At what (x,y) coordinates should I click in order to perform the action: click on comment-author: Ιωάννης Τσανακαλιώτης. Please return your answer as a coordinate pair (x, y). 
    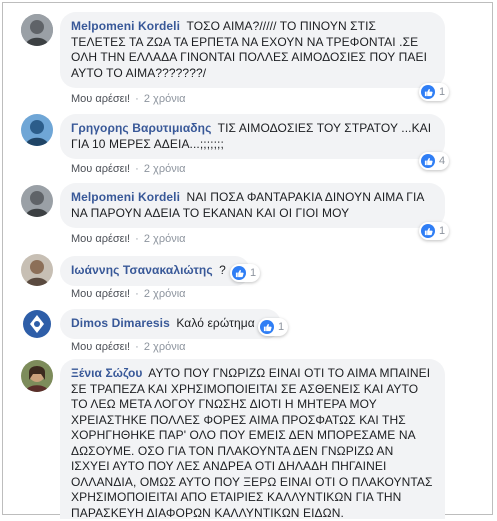
    Looking at the image, I should click on (142, 270).